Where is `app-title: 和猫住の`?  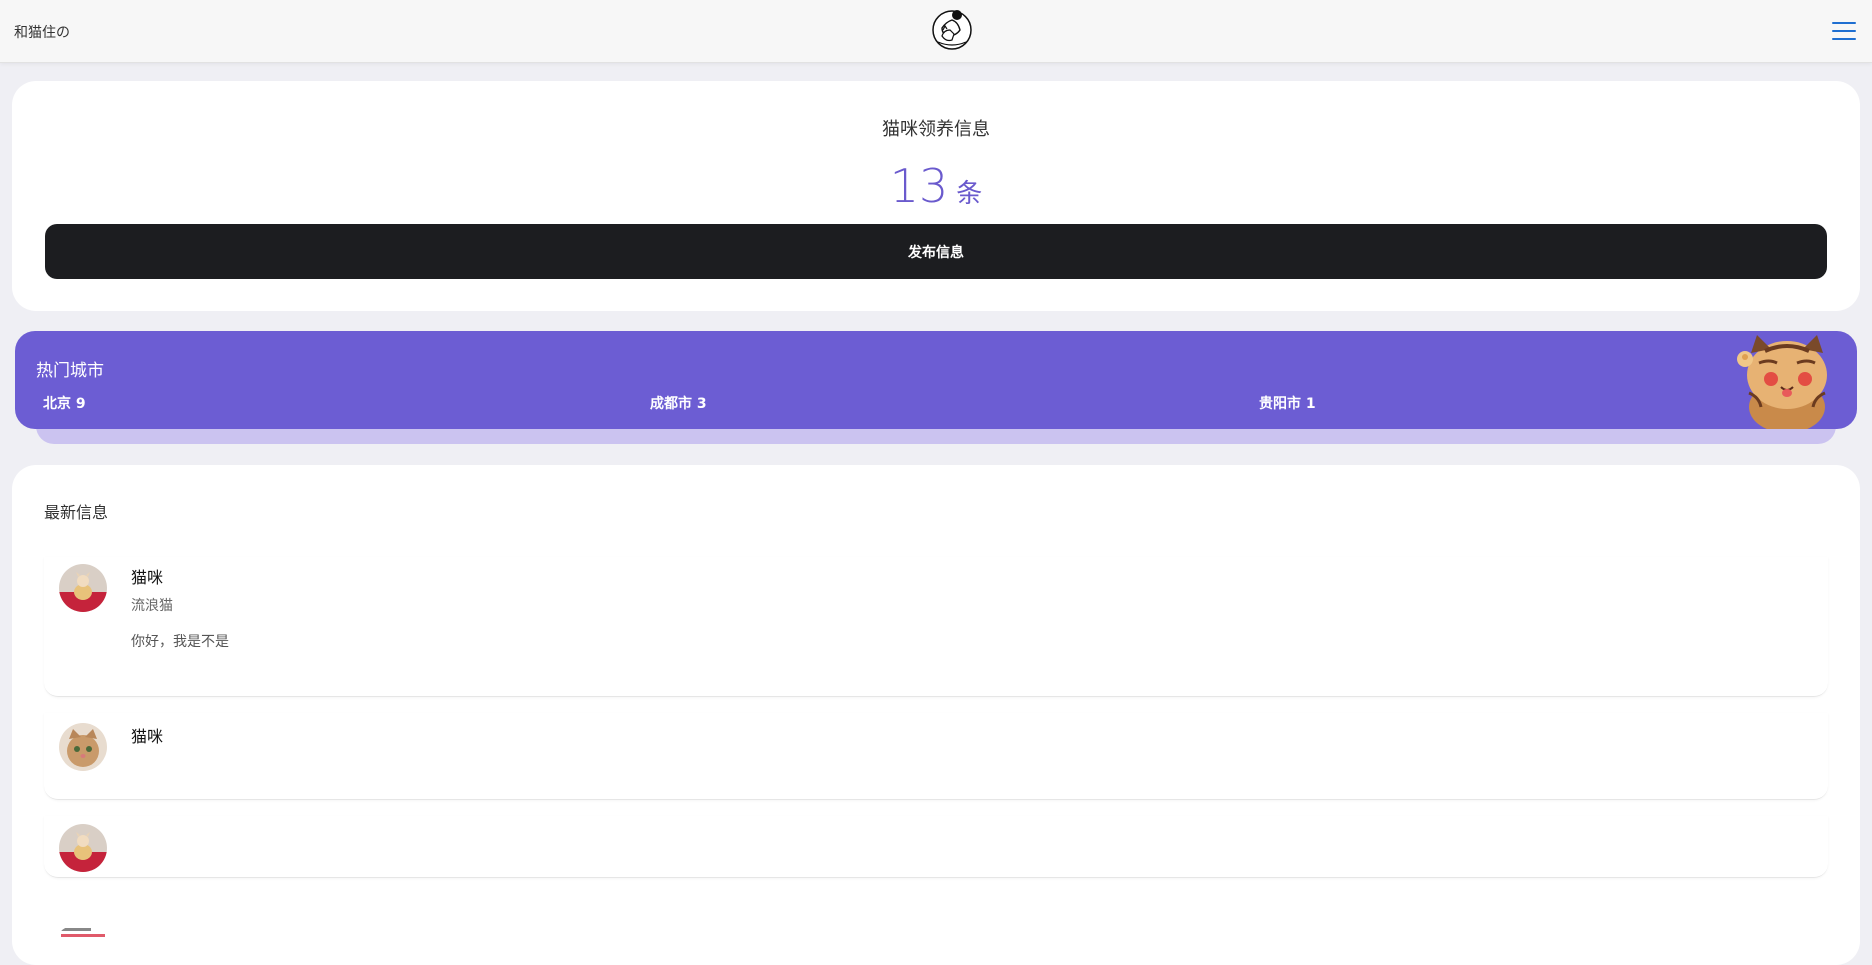 app-title: 和猫住の is located at coordinates (42, 33).